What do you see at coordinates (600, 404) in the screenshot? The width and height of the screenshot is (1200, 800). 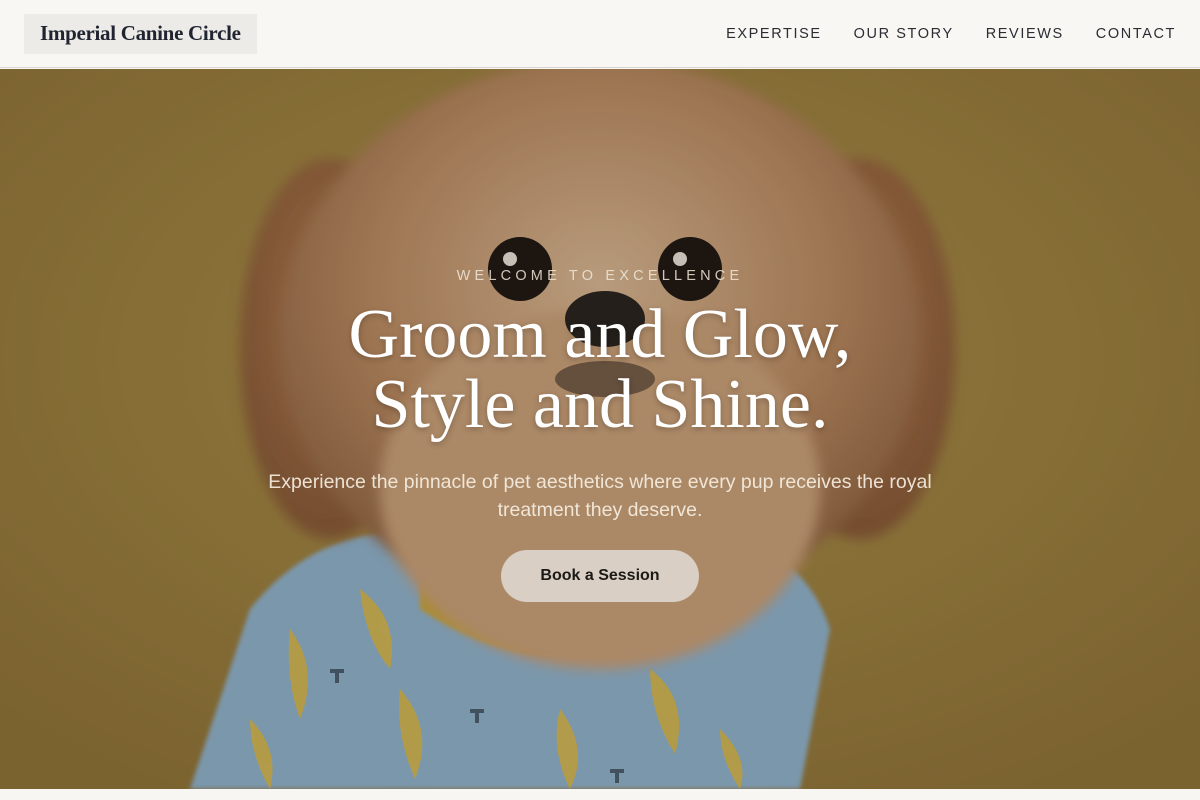 I see `hero-headline-line-2: Style and Shine.` at bounding box center [600, 404].